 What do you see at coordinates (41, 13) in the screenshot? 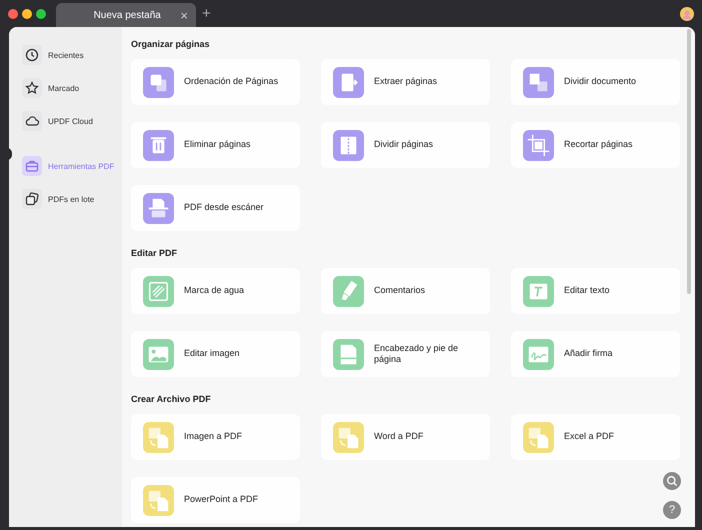
I see `maximize-window-button` at bounding box center [41, 13].